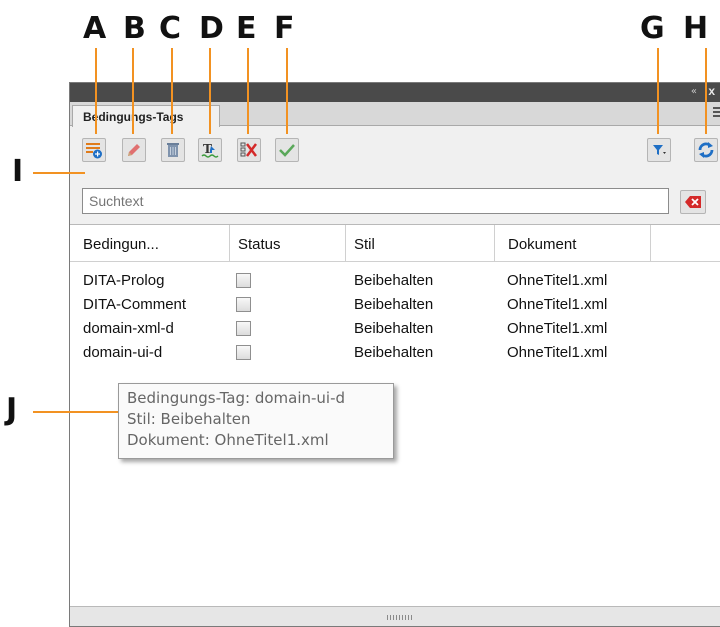 The height and width of the screenshot is (627, 720). I want to click on collapse-icon: «, so click(694, 91).